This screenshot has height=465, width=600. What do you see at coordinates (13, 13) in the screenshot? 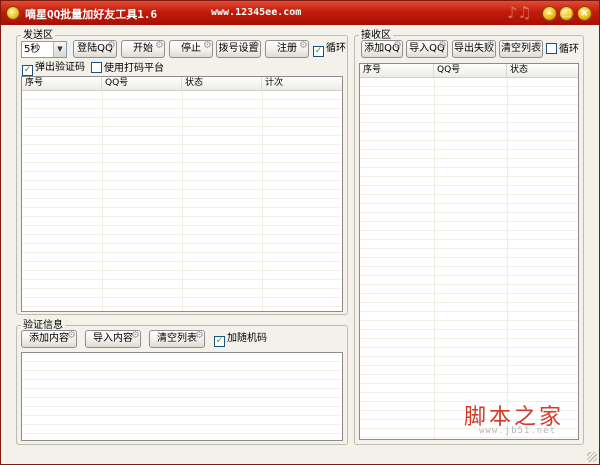
I see `app-icon` at bounding box center [13, 13].